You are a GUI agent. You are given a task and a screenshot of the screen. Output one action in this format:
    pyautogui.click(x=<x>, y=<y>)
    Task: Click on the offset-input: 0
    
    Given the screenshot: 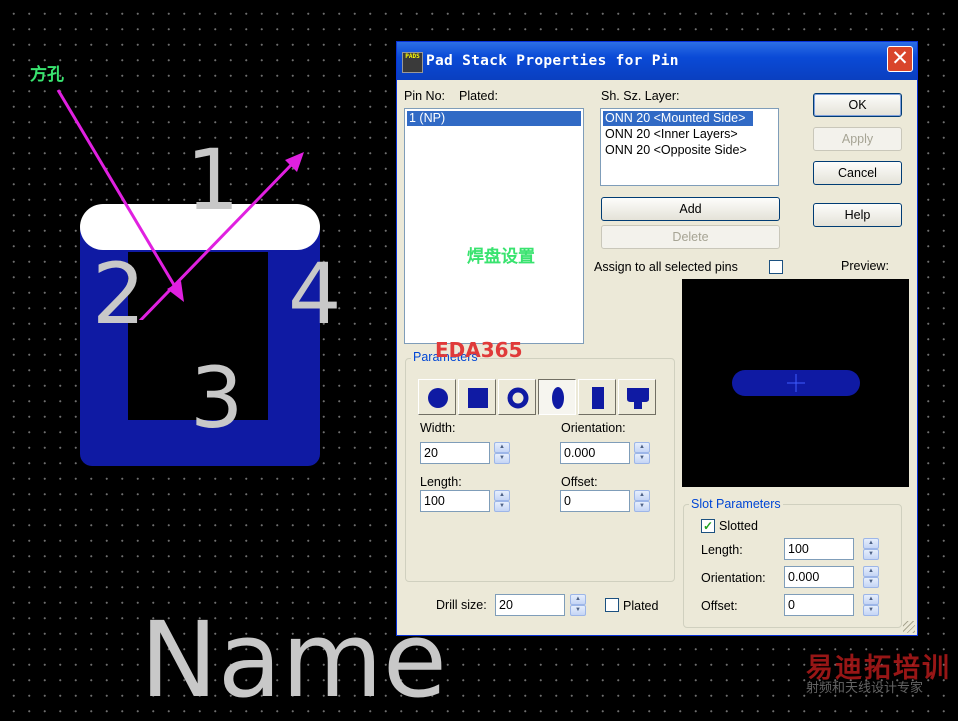 What is the action you would take?
    pyautogui.click(x=595, y=501)
    